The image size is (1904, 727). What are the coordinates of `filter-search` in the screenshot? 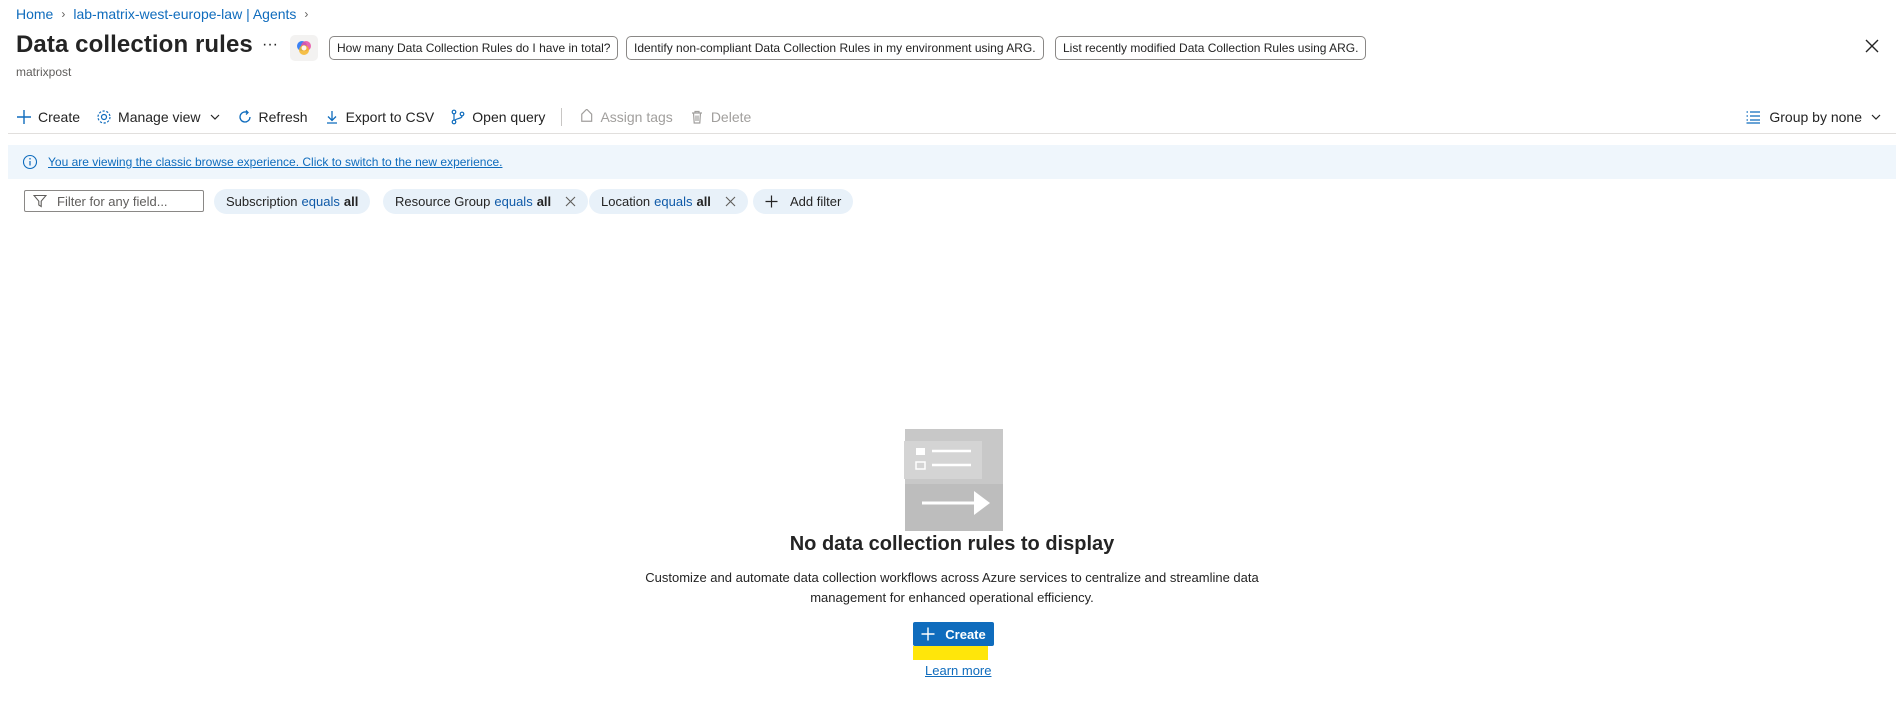 It's located at (114, 201).